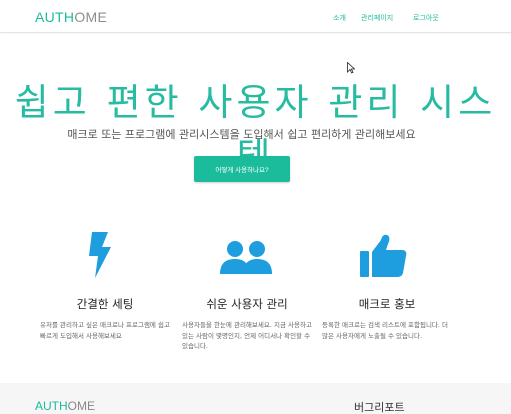  I want to click on mouse-cursor-icon, so click(351, 68).